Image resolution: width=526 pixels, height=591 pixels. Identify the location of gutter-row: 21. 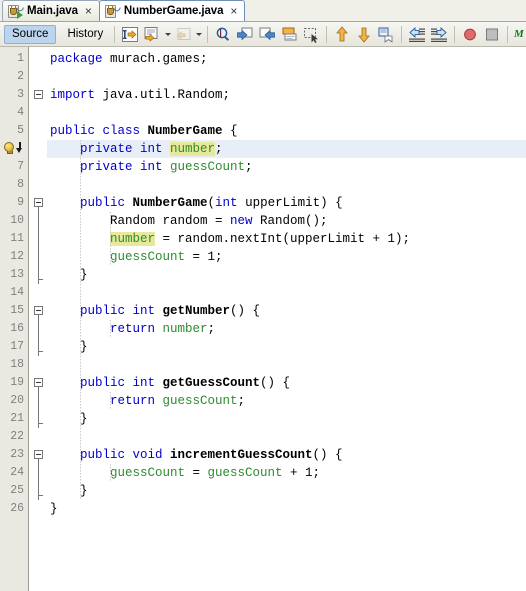
(14, 419).